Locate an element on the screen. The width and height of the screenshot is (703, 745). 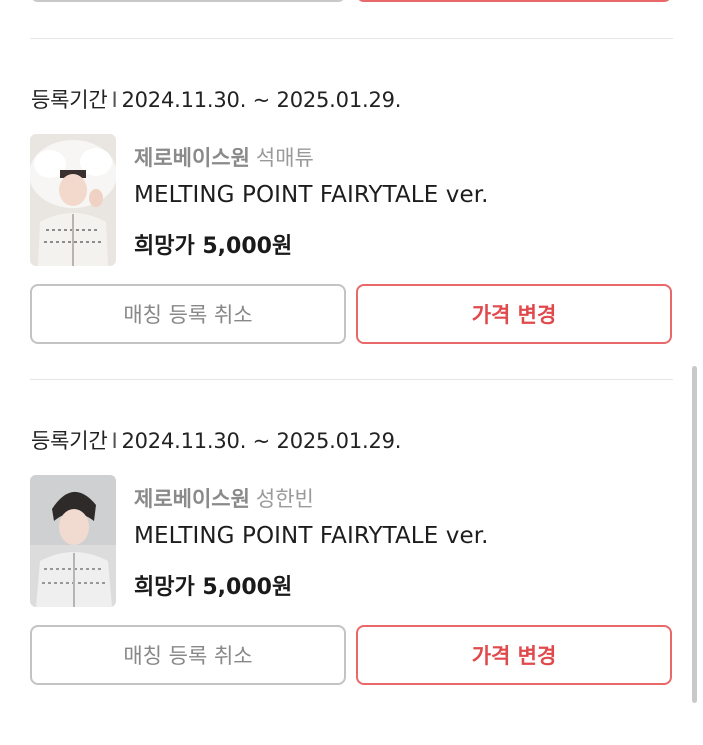
member-name: 석매튜 is located at coordinates (284, 158).